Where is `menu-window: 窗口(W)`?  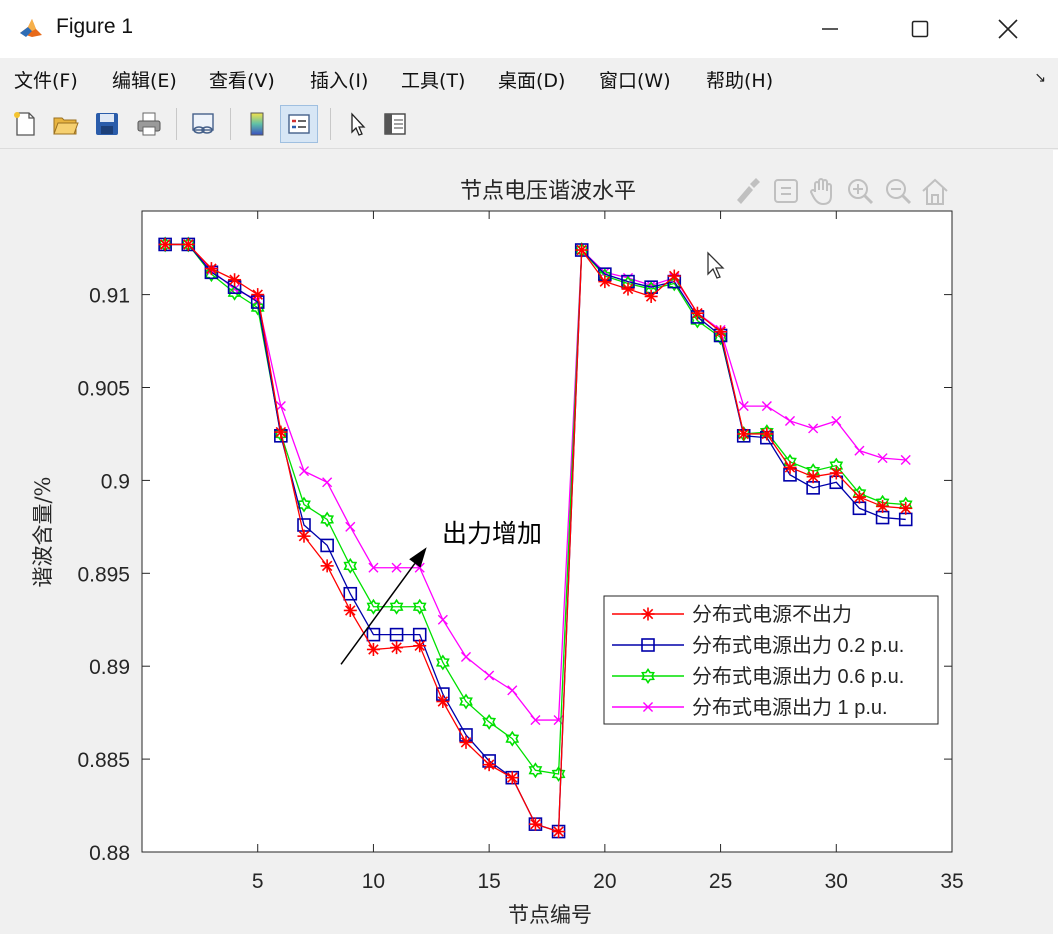 menu-window: 窗口(W) is located at coordinates (635, 79).